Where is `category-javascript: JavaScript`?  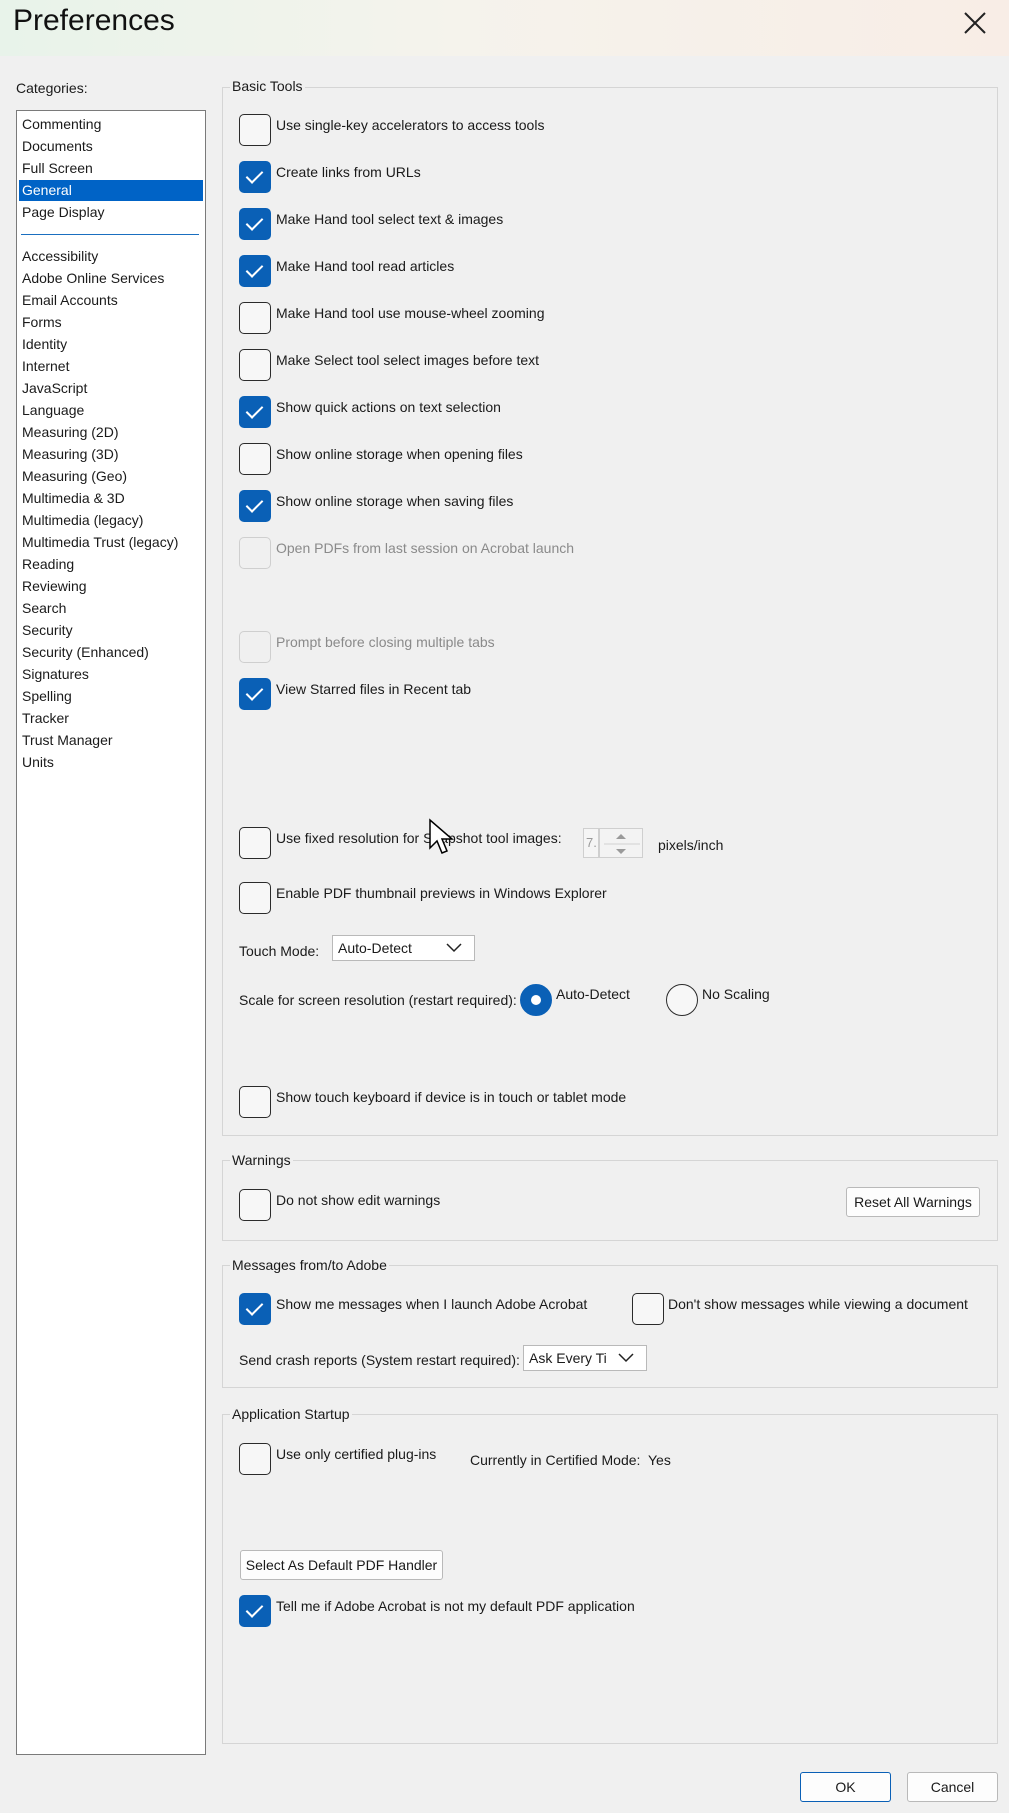 category-javascript: JavaScript is located at coordinates (111, 388).